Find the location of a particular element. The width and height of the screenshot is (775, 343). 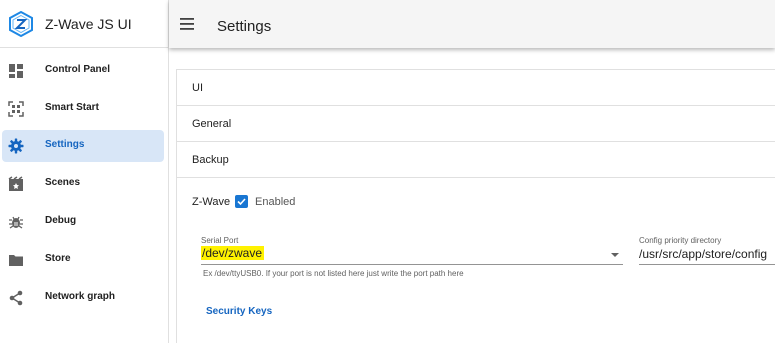

zwave-logo-icon is located at coordinates (21, 24).